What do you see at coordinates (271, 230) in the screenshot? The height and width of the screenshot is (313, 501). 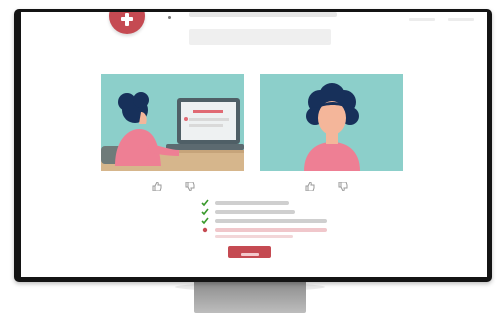 I see `checklist-warning-text` at bounding box center [271, 230].